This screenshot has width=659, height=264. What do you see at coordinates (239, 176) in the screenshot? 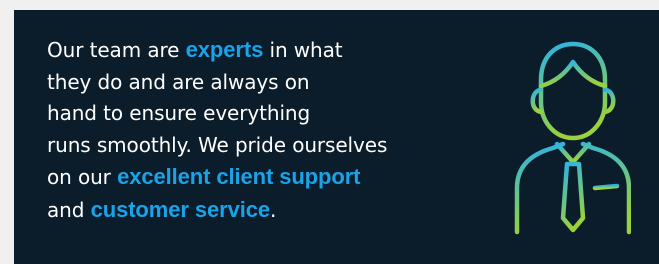
I see `highlight-client-support: excellent client support` at bounding box center [239, 176].